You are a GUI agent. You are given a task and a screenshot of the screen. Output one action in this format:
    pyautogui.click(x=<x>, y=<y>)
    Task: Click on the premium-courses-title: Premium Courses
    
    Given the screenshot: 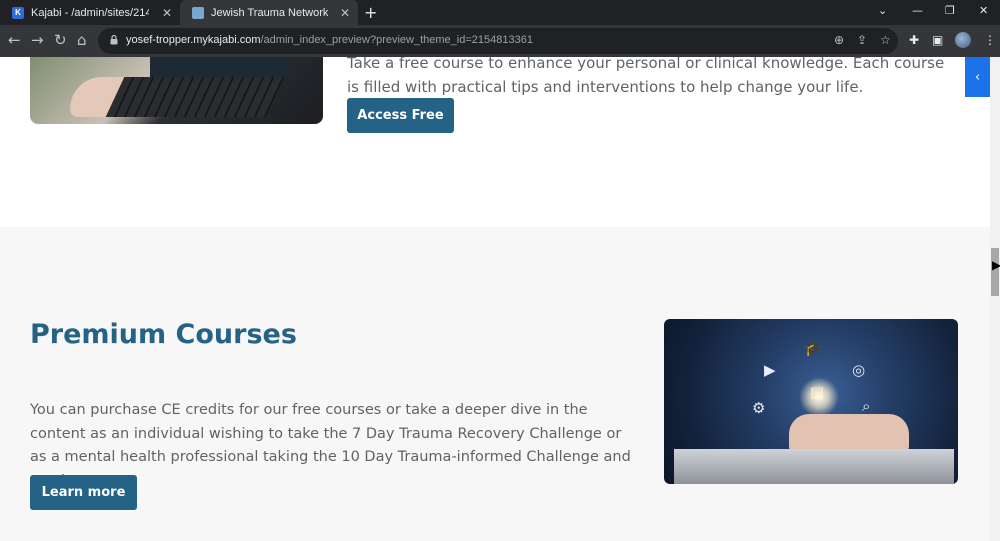 What is the action you would take?
    pyautogui.click(x=163, y=334)
    